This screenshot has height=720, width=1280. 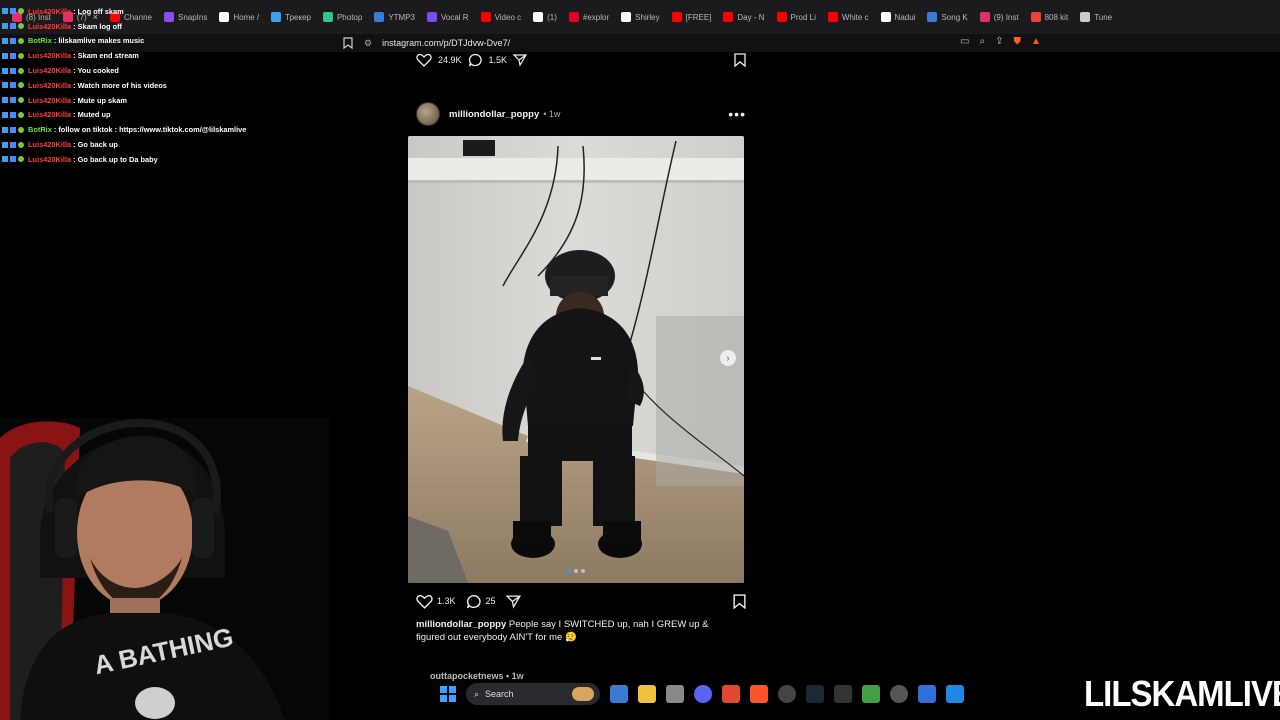 What do you see at coordinates (498, 60) in the screenshot?
I see `previous-comments-count: 1.5K` at bounding box center [498, 60].